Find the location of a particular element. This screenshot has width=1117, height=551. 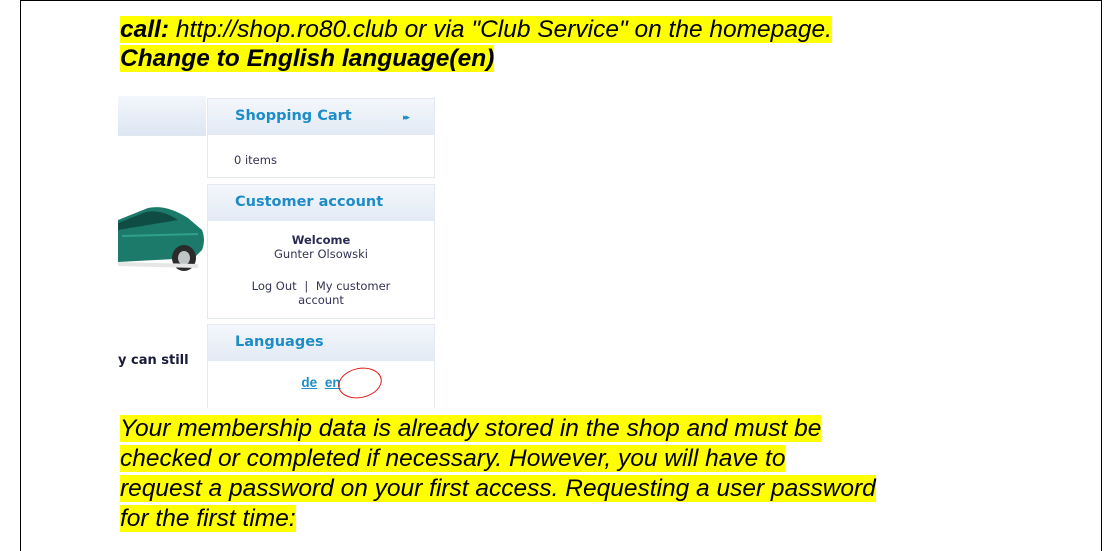

customer-account-header: Customer account is located at coordinates (321, 203).